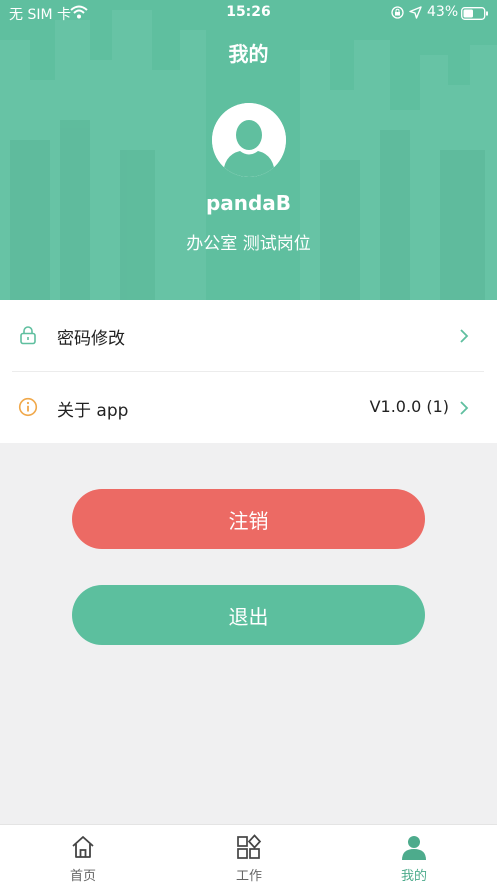  Describe the element at coordinates (397, 12) in the screenshot. I see `rotation-lock-icon` at that location.